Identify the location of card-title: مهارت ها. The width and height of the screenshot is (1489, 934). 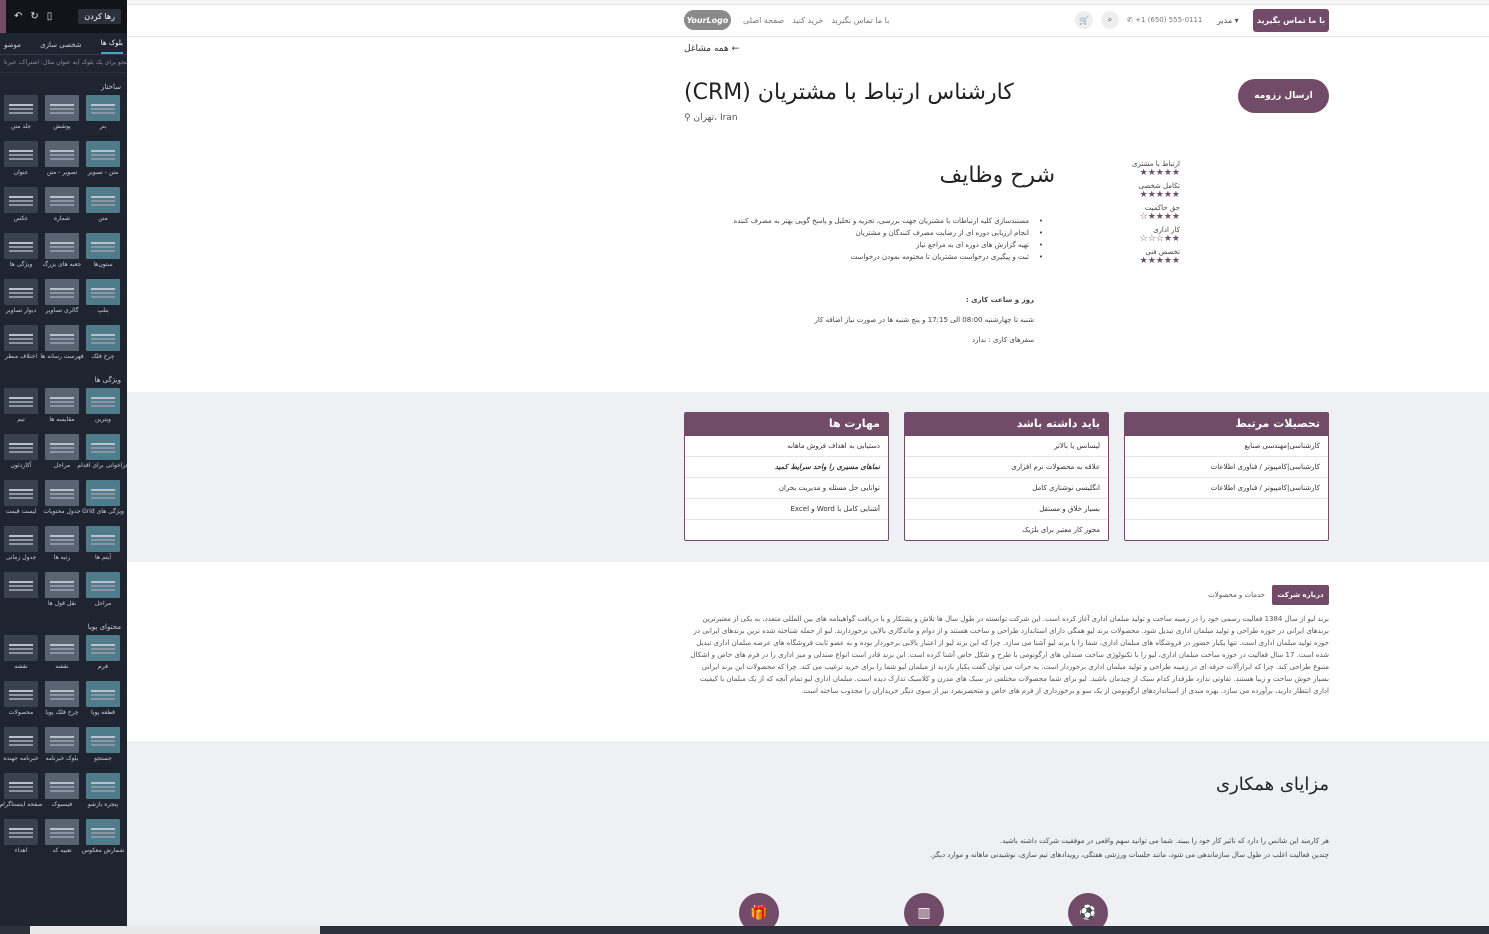
(786, 424).